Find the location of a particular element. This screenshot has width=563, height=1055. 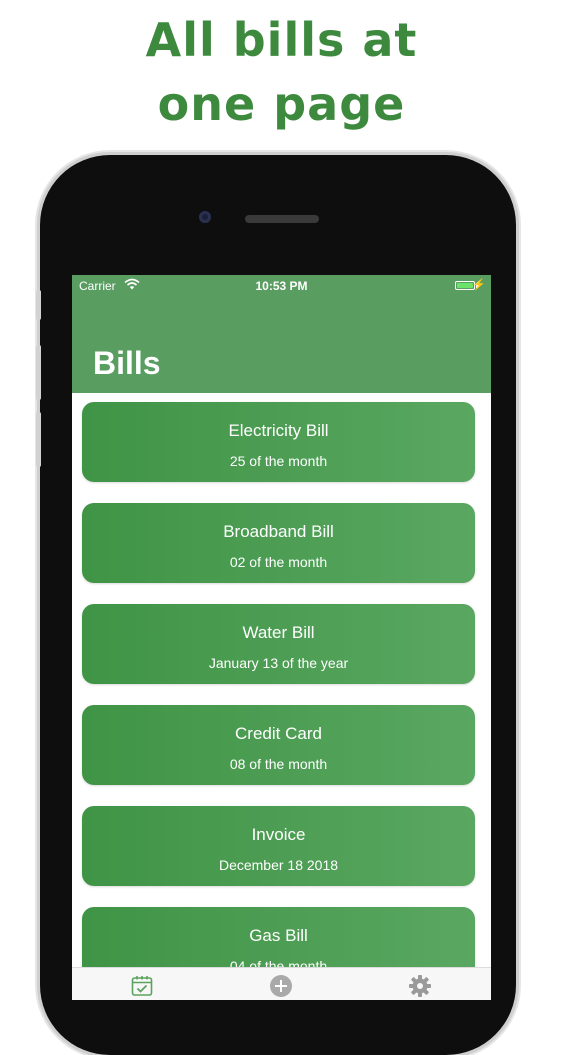

bill-due-date: January 13 of the year is located at coordinates (278, 663).